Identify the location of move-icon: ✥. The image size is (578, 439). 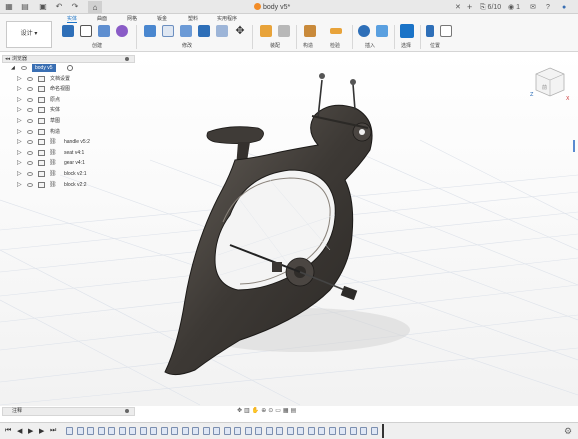
(240, 31).